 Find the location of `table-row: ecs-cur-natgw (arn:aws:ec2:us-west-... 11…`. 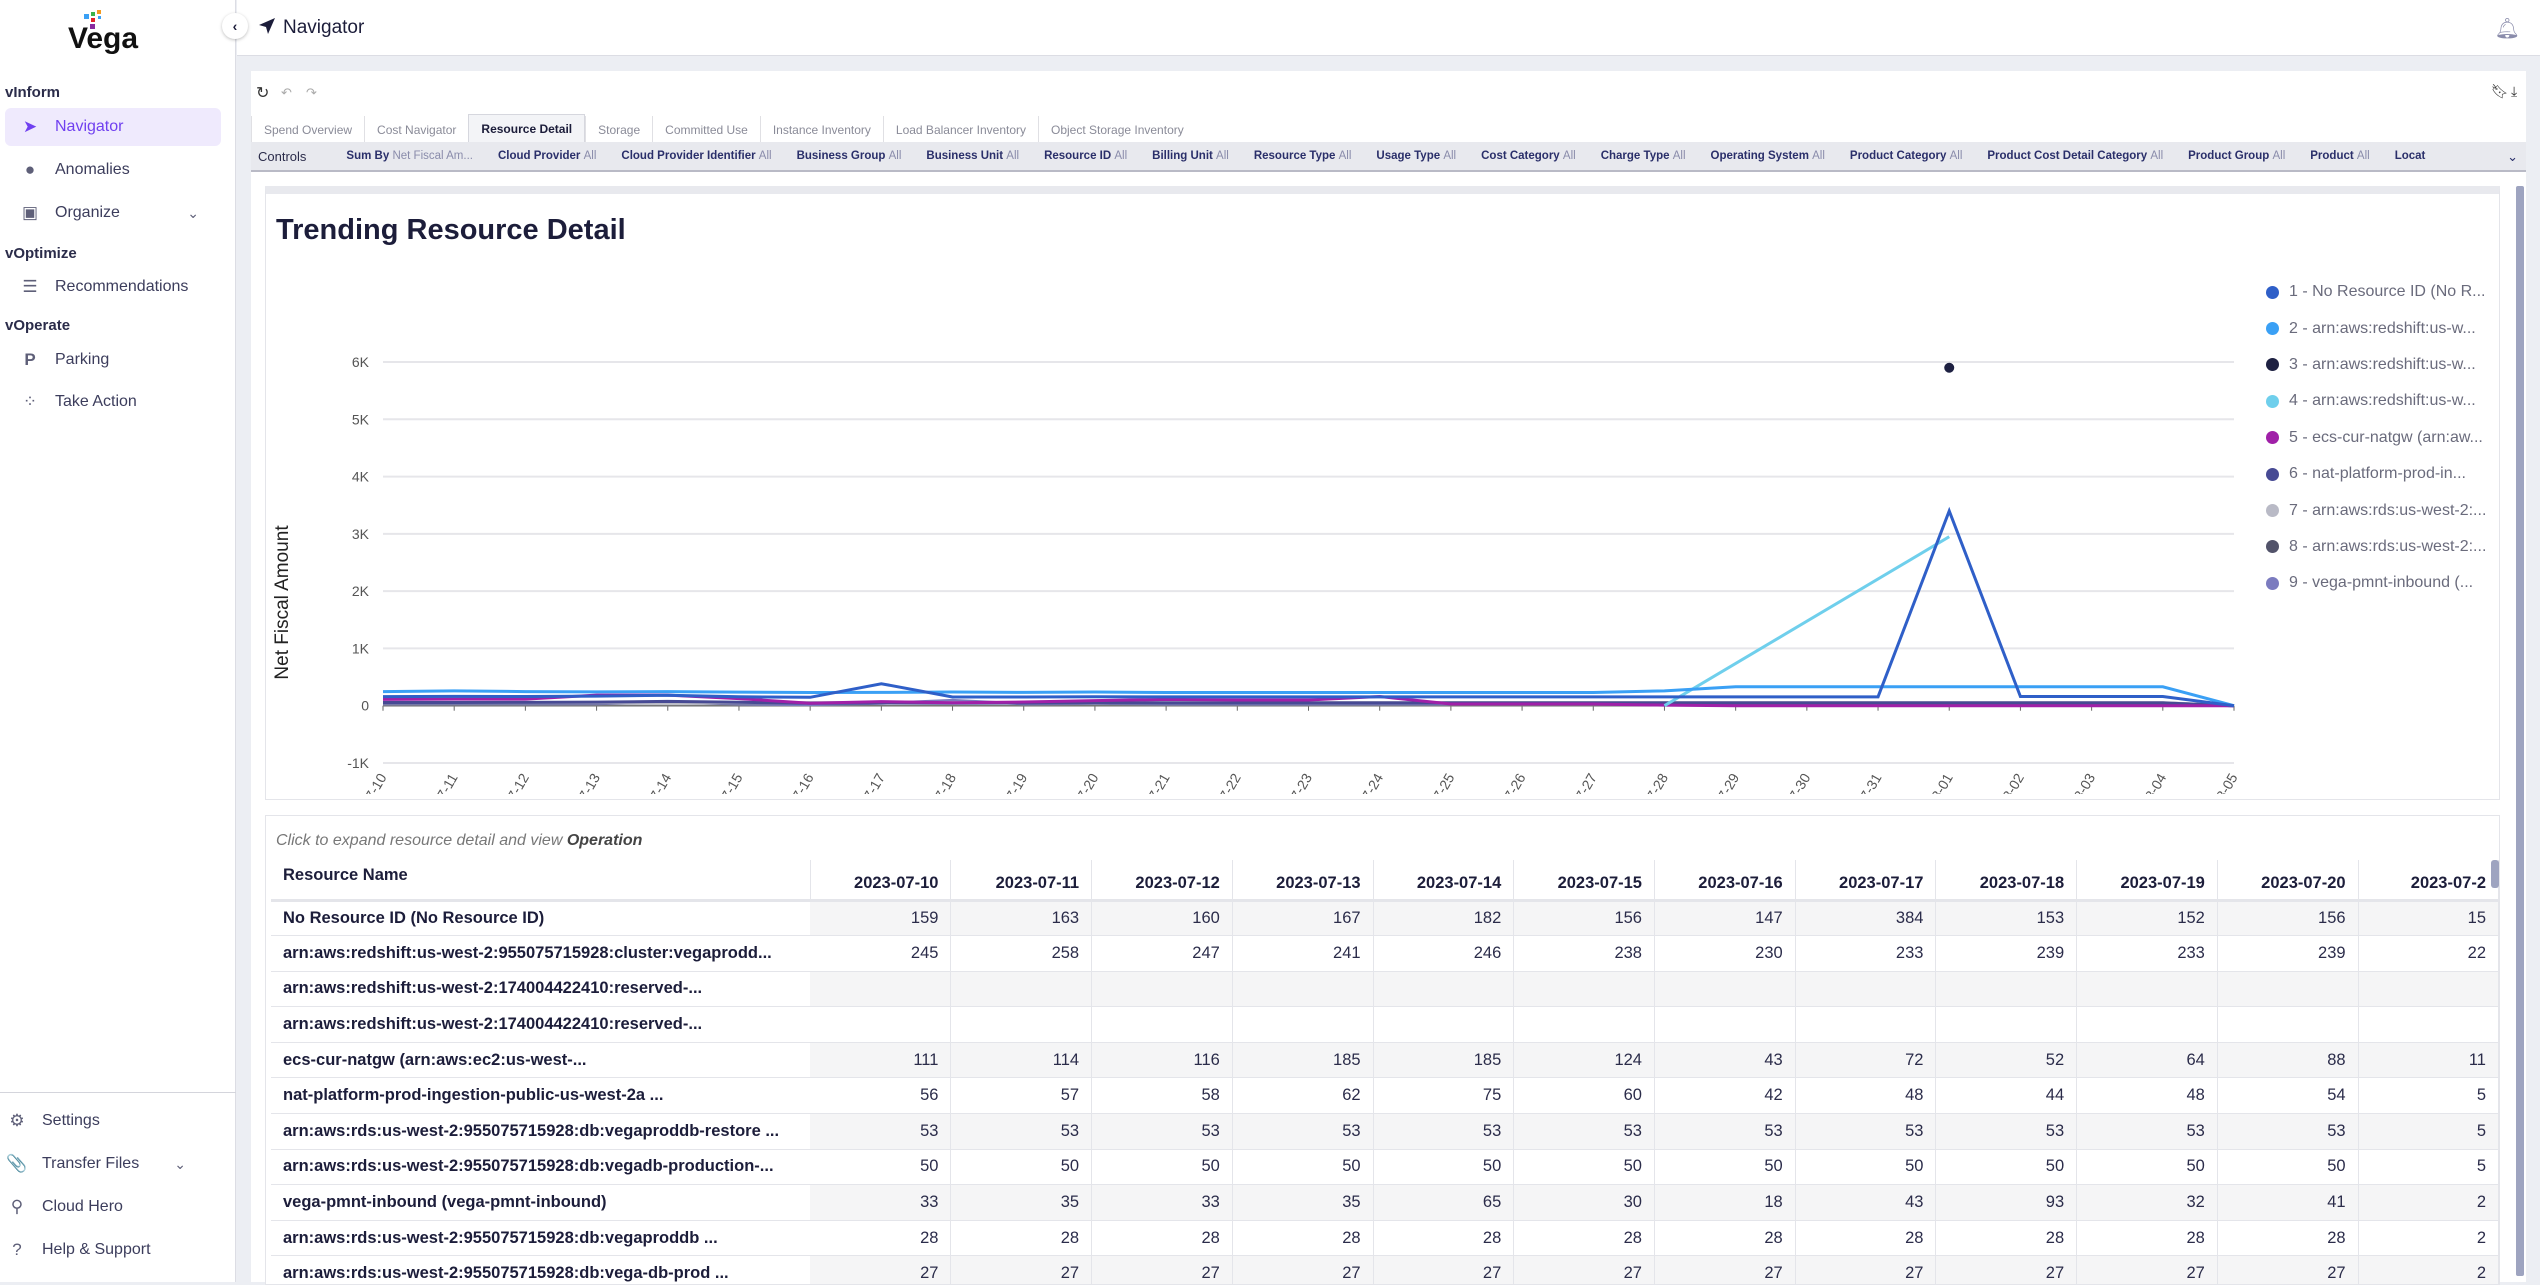

table-row: ecs-cur-natgw (arn:aws:ec2:us-west-... 11… is located at coordinates (1385, 1060).